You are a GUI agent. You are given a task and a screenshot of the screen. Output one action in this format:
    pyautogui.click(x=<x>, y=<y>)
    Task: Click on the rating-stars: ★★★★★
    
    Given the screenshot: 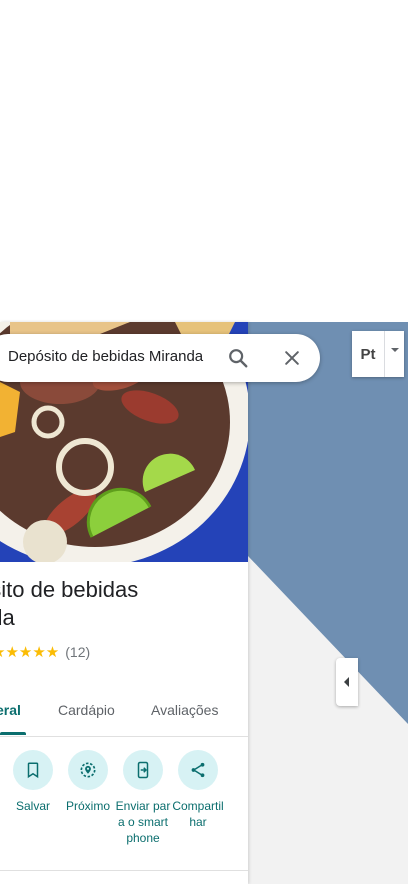 What is the action you would take?
    pyautogui.click(x=30, y=652)
    